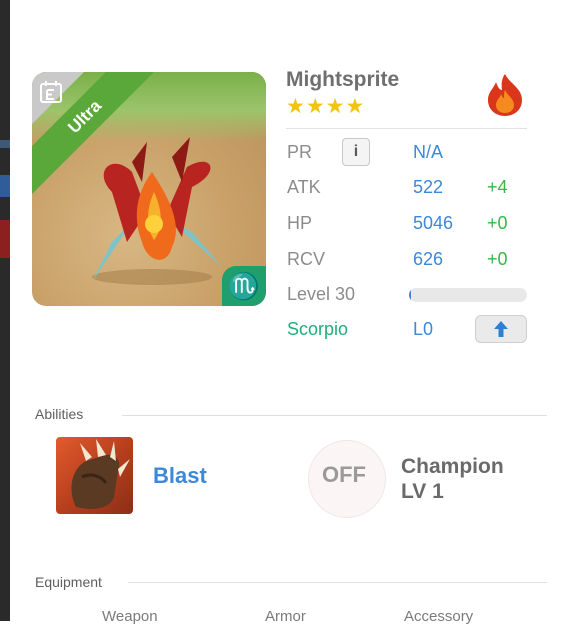 This screenshot has width=563, height=625. I want to click on blast-skill-art, so click(100, 474).